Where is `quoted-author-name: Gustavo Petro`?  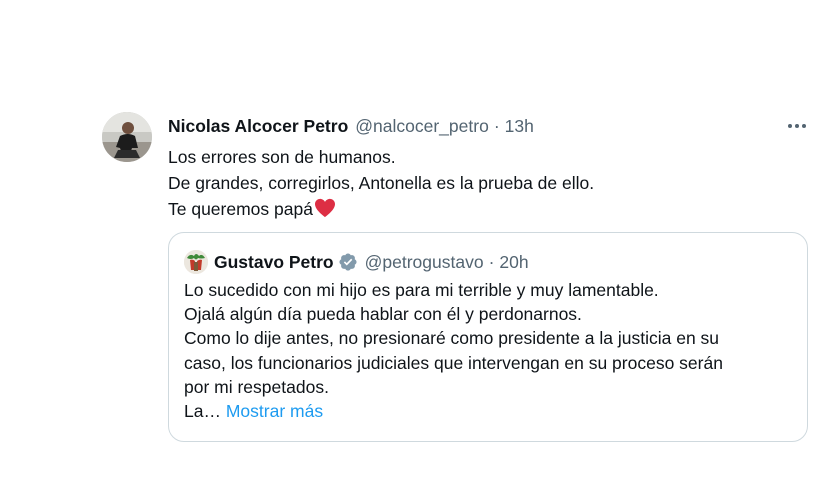 quoted-author-name: Gustavo Petro is located at coordinates (274, 262).